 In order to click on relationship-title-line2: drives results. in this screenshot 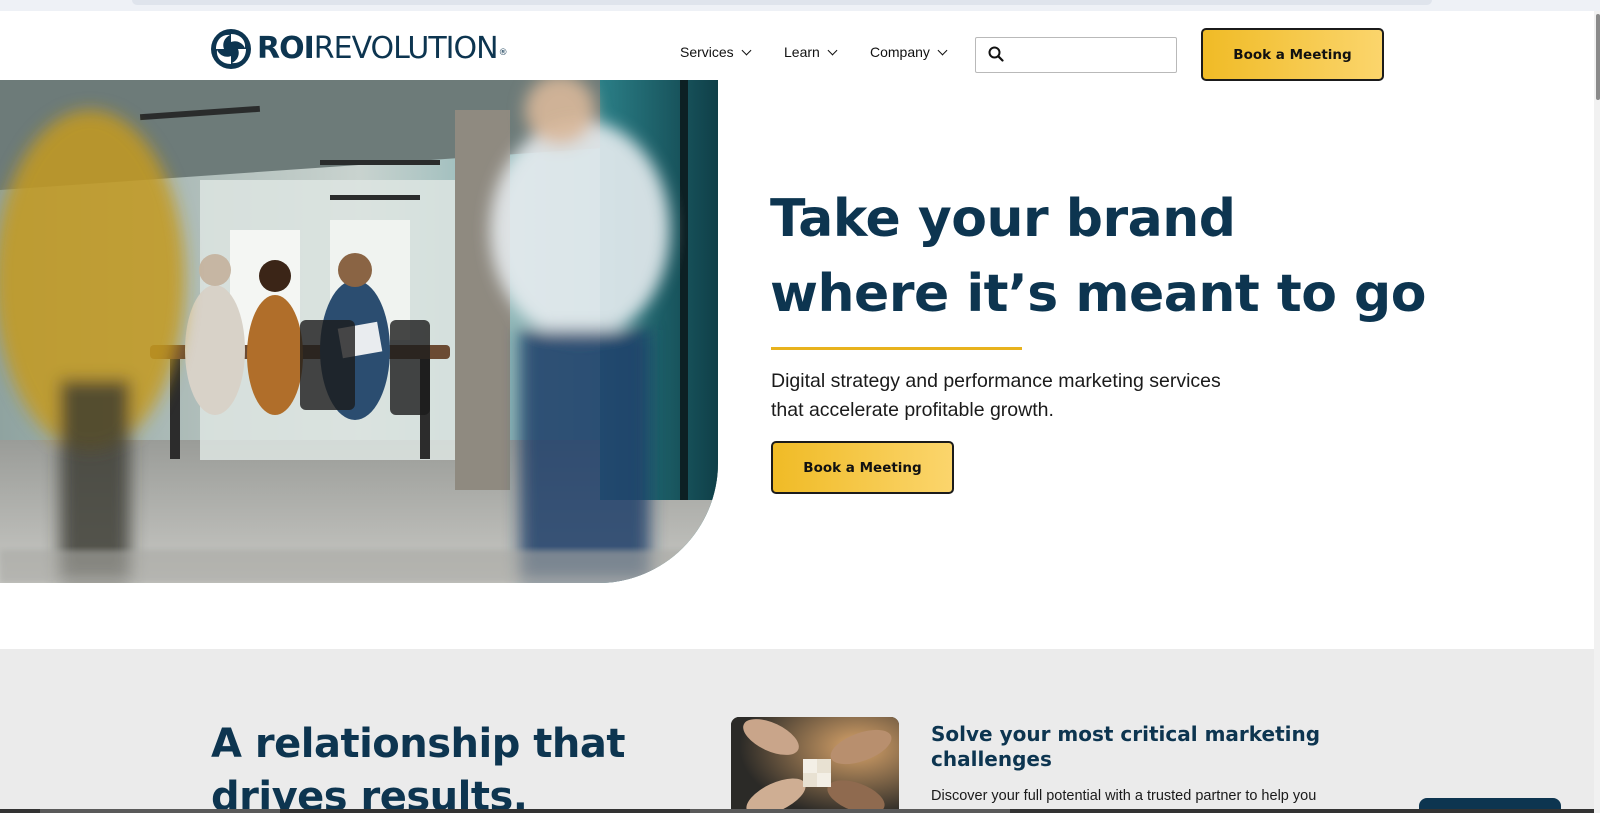, I will do `click(369, 793)`.